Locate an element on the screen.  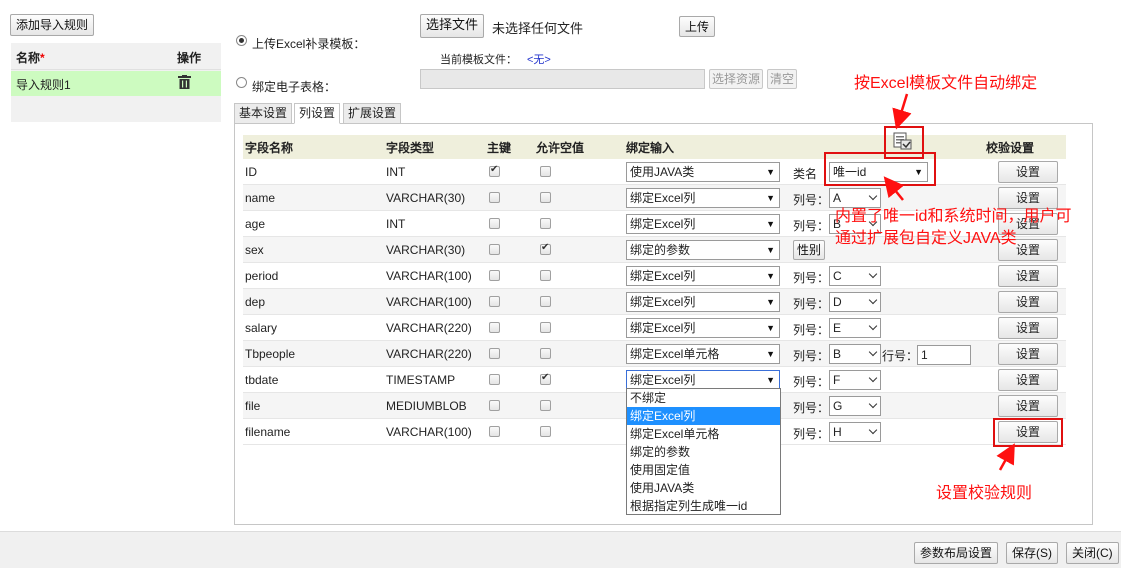
choose-file-button: 选择文件 is located at coordinates (452, 26).